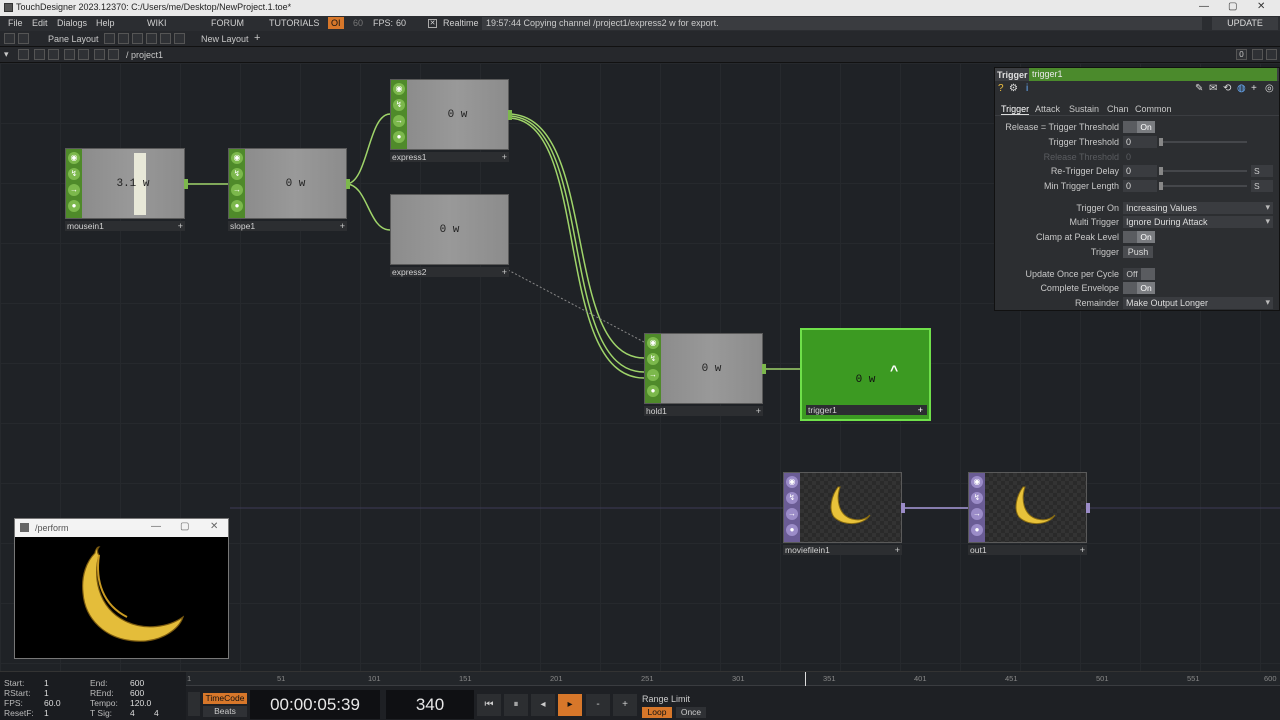 The width and height of the screenshot is (1280, 720). Describe the element at coordinates (805, 679) in the screenshot. I see `playhead-cursor` at that location.